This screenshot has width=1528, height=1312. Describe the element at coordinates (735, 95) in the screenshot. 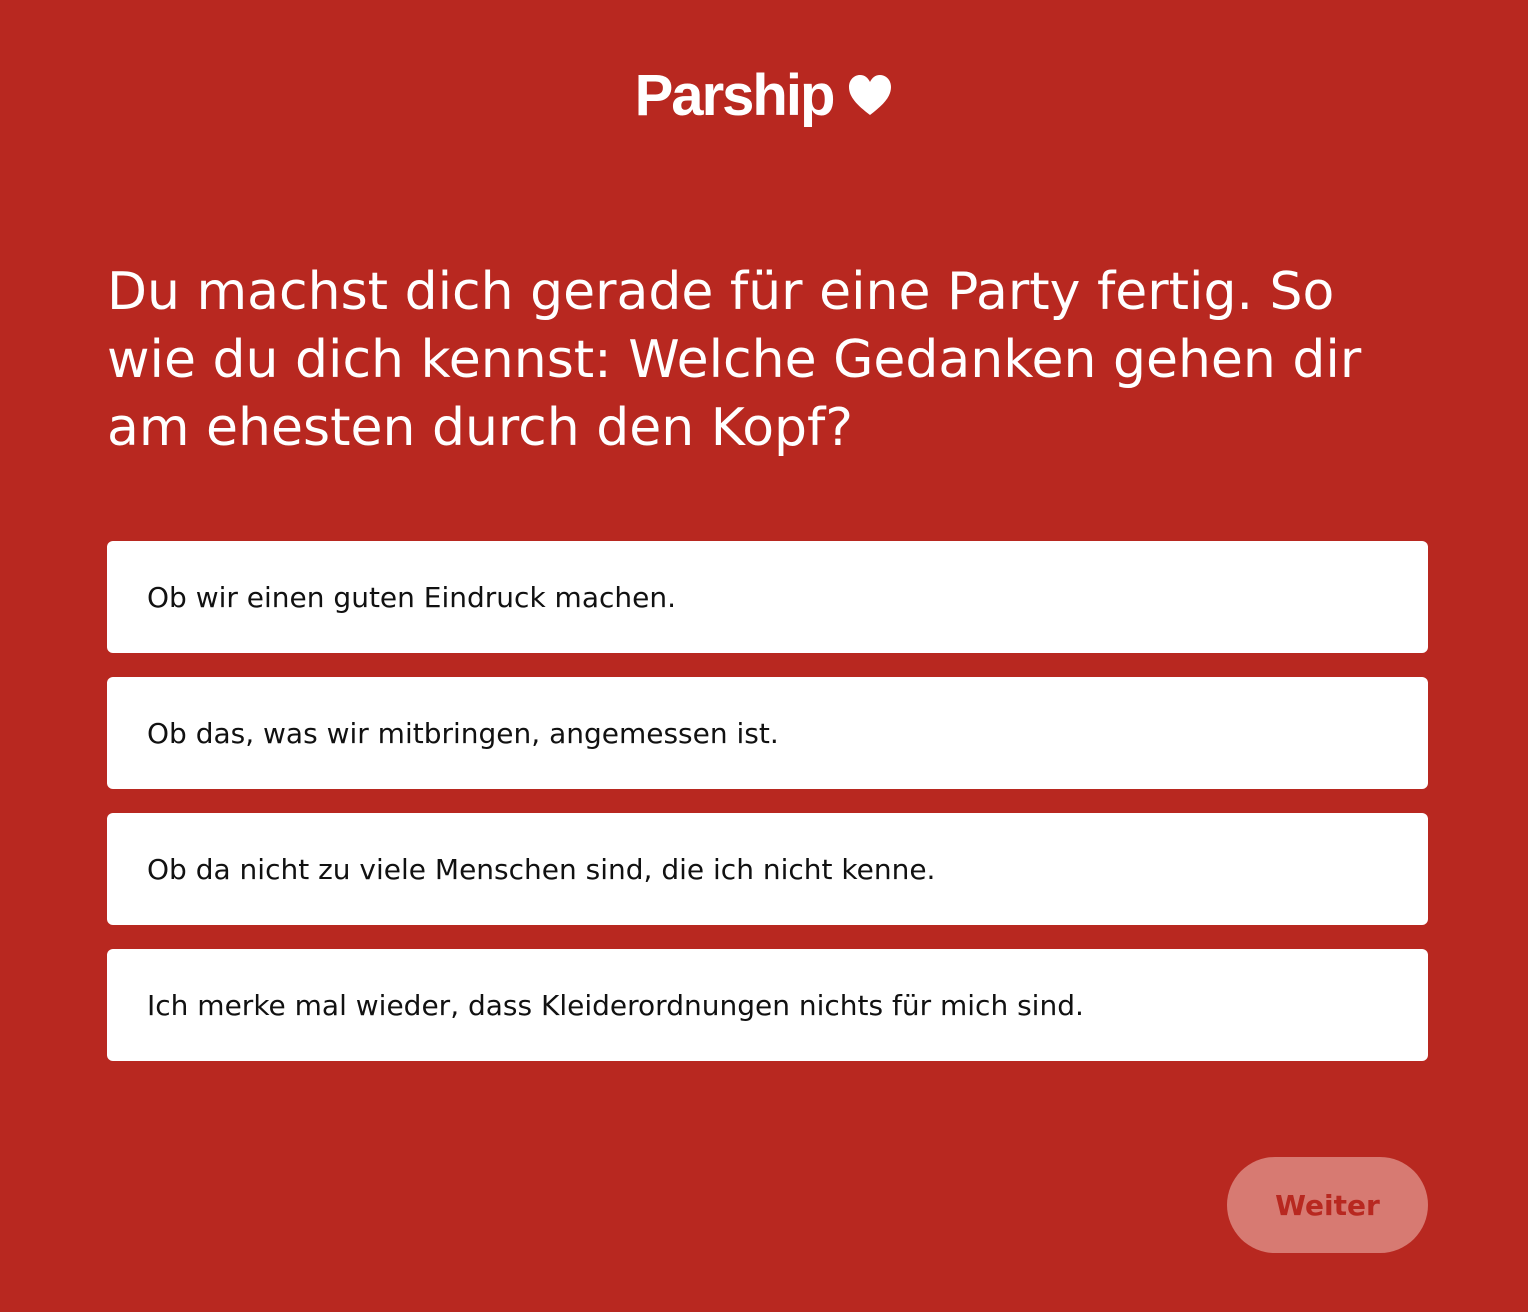

I see `logo-text: Parship` at that location.